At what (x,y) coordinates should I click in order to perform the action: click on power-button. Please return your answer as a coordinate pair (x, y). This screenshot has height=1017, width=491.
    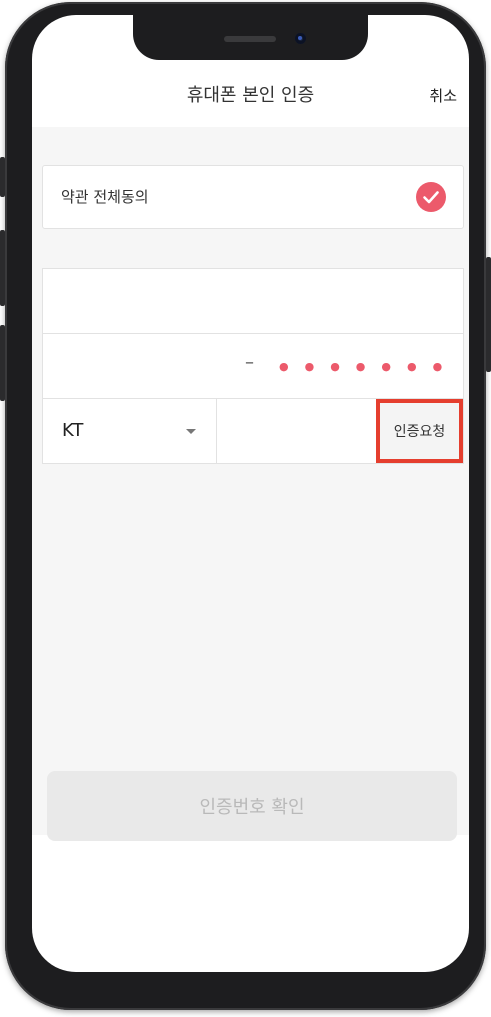
    Looking at the image, I should click on (488, 314).